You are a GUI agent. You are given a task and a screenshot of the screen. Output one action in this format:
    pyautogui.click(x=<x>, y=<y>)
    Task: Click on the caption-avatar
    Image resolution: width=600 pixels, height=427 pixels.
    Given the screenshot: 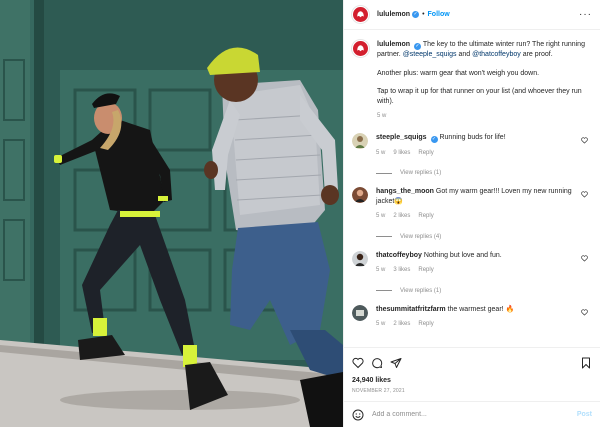 What is the action you would take?
    pyautogui.click(x=360, y=48)
    